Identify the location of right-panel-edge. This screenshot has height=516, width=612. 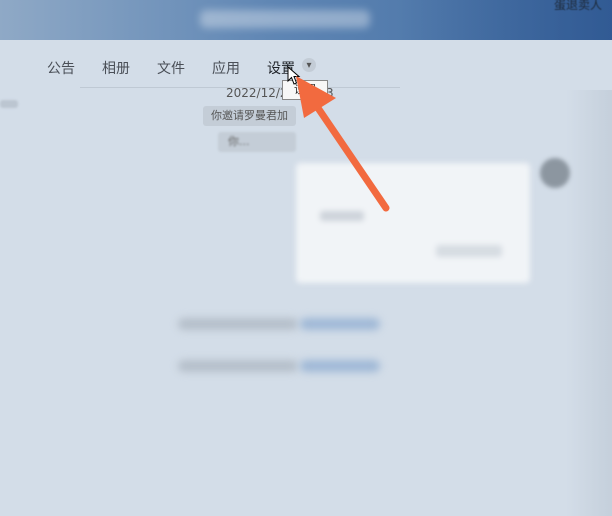
(589, 303).